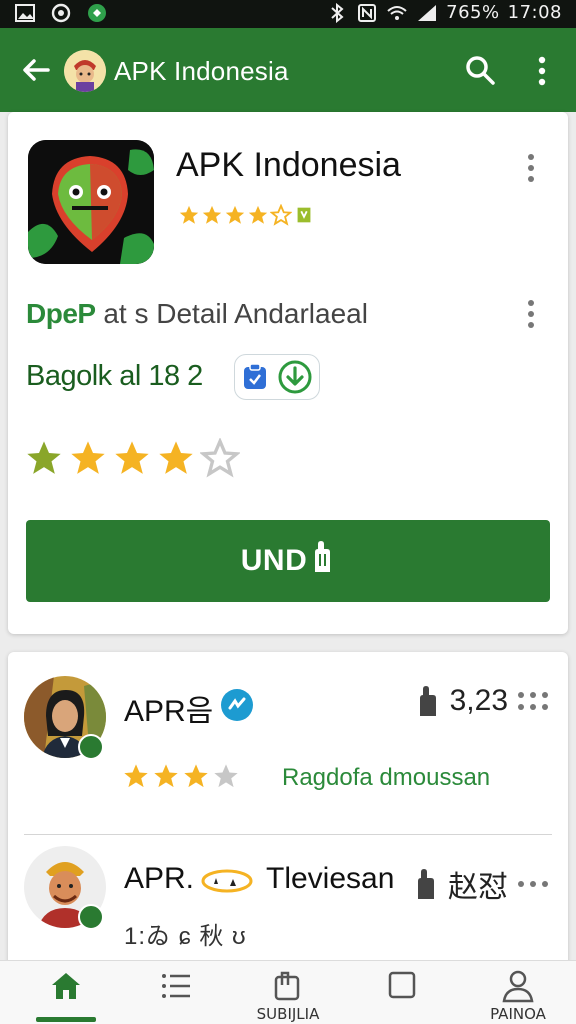 The height and width of the screenshot is (1024, 576). Describe the element at coordinates (61, 313) in the screenshot. I see `details-brand: DpeP` at that location.